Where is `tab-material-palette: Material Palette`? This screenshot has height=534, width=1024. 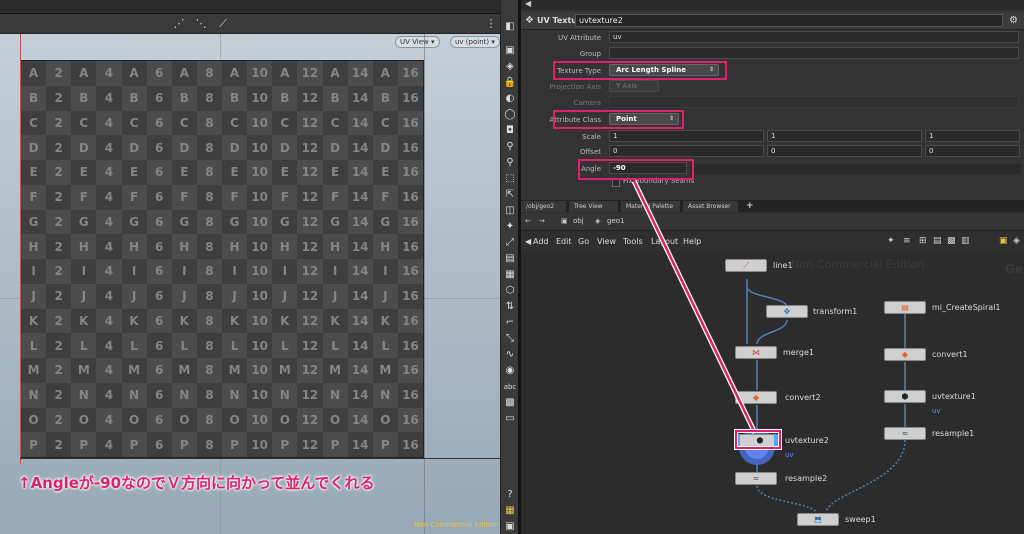 tab-material-palette: Material Palette is located at coordinates (651, 206).